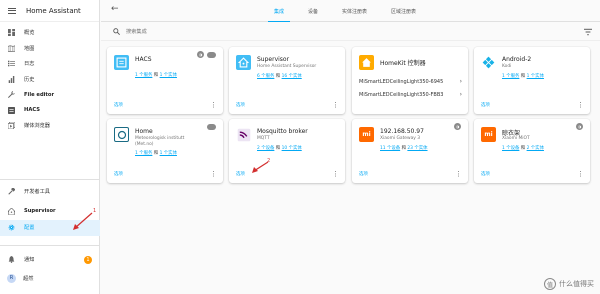 Image resolution: width=600 pixels, height=294 pixels. I want to click on sidebar-item-map: 地图, so click(49, 49).